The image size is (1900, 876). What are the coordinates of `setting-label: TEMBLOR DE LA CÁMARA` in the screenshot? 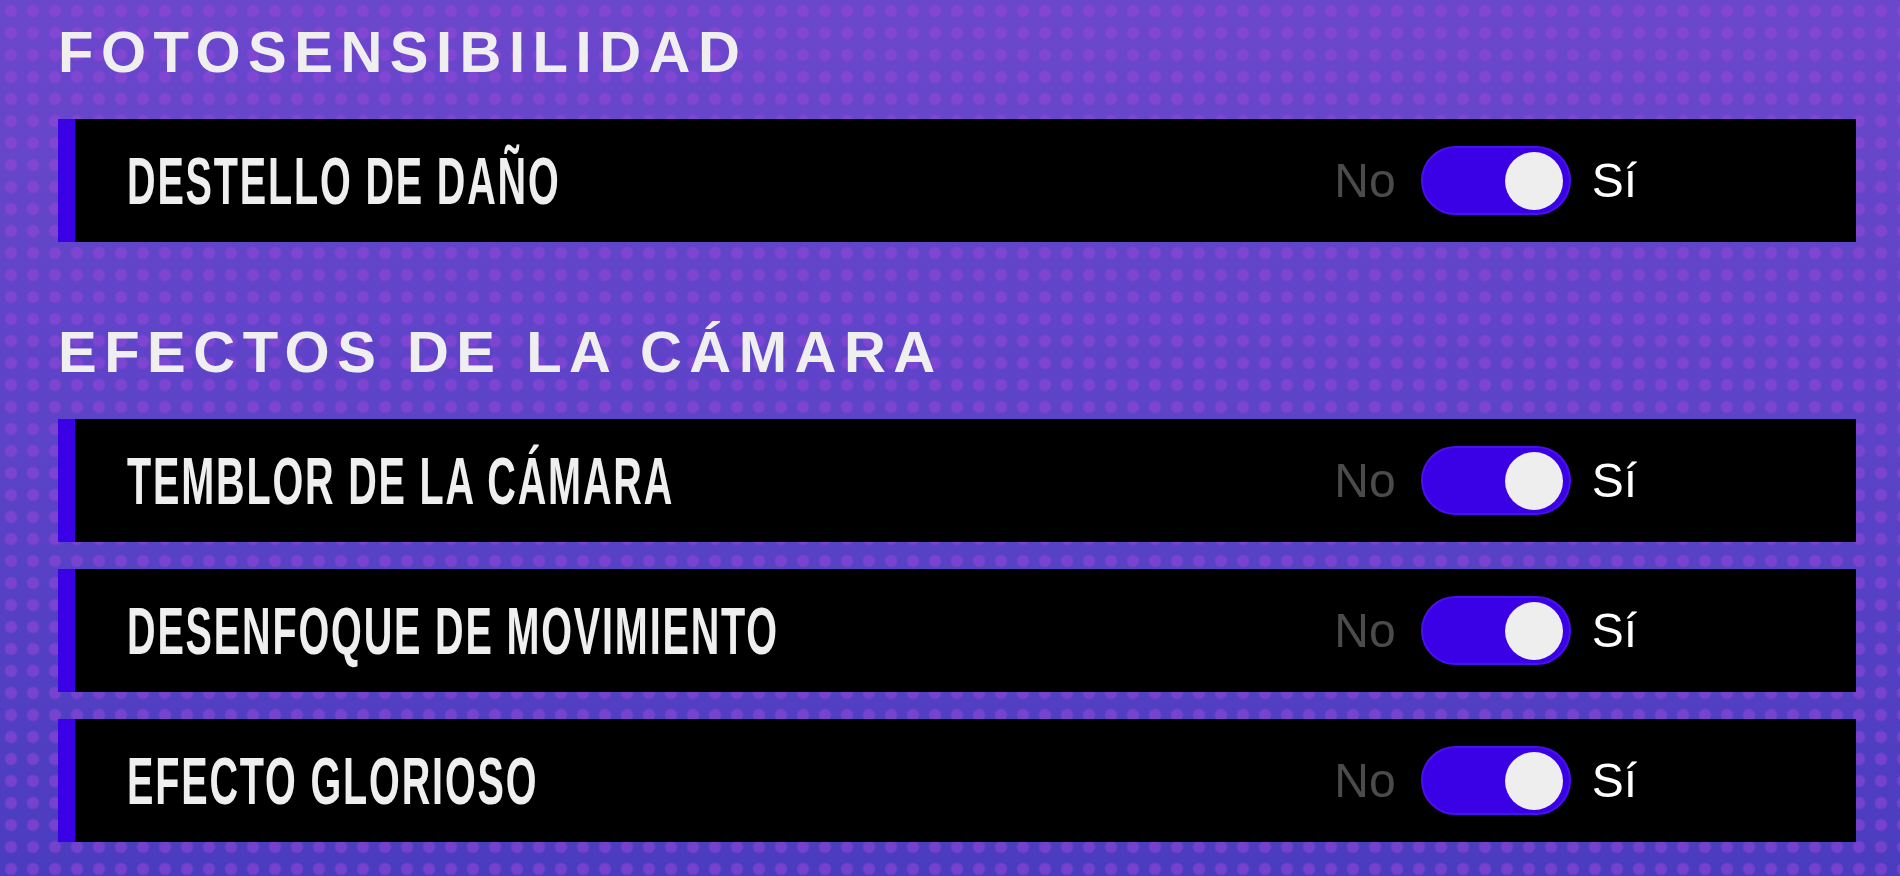 It's located at (401, 480).